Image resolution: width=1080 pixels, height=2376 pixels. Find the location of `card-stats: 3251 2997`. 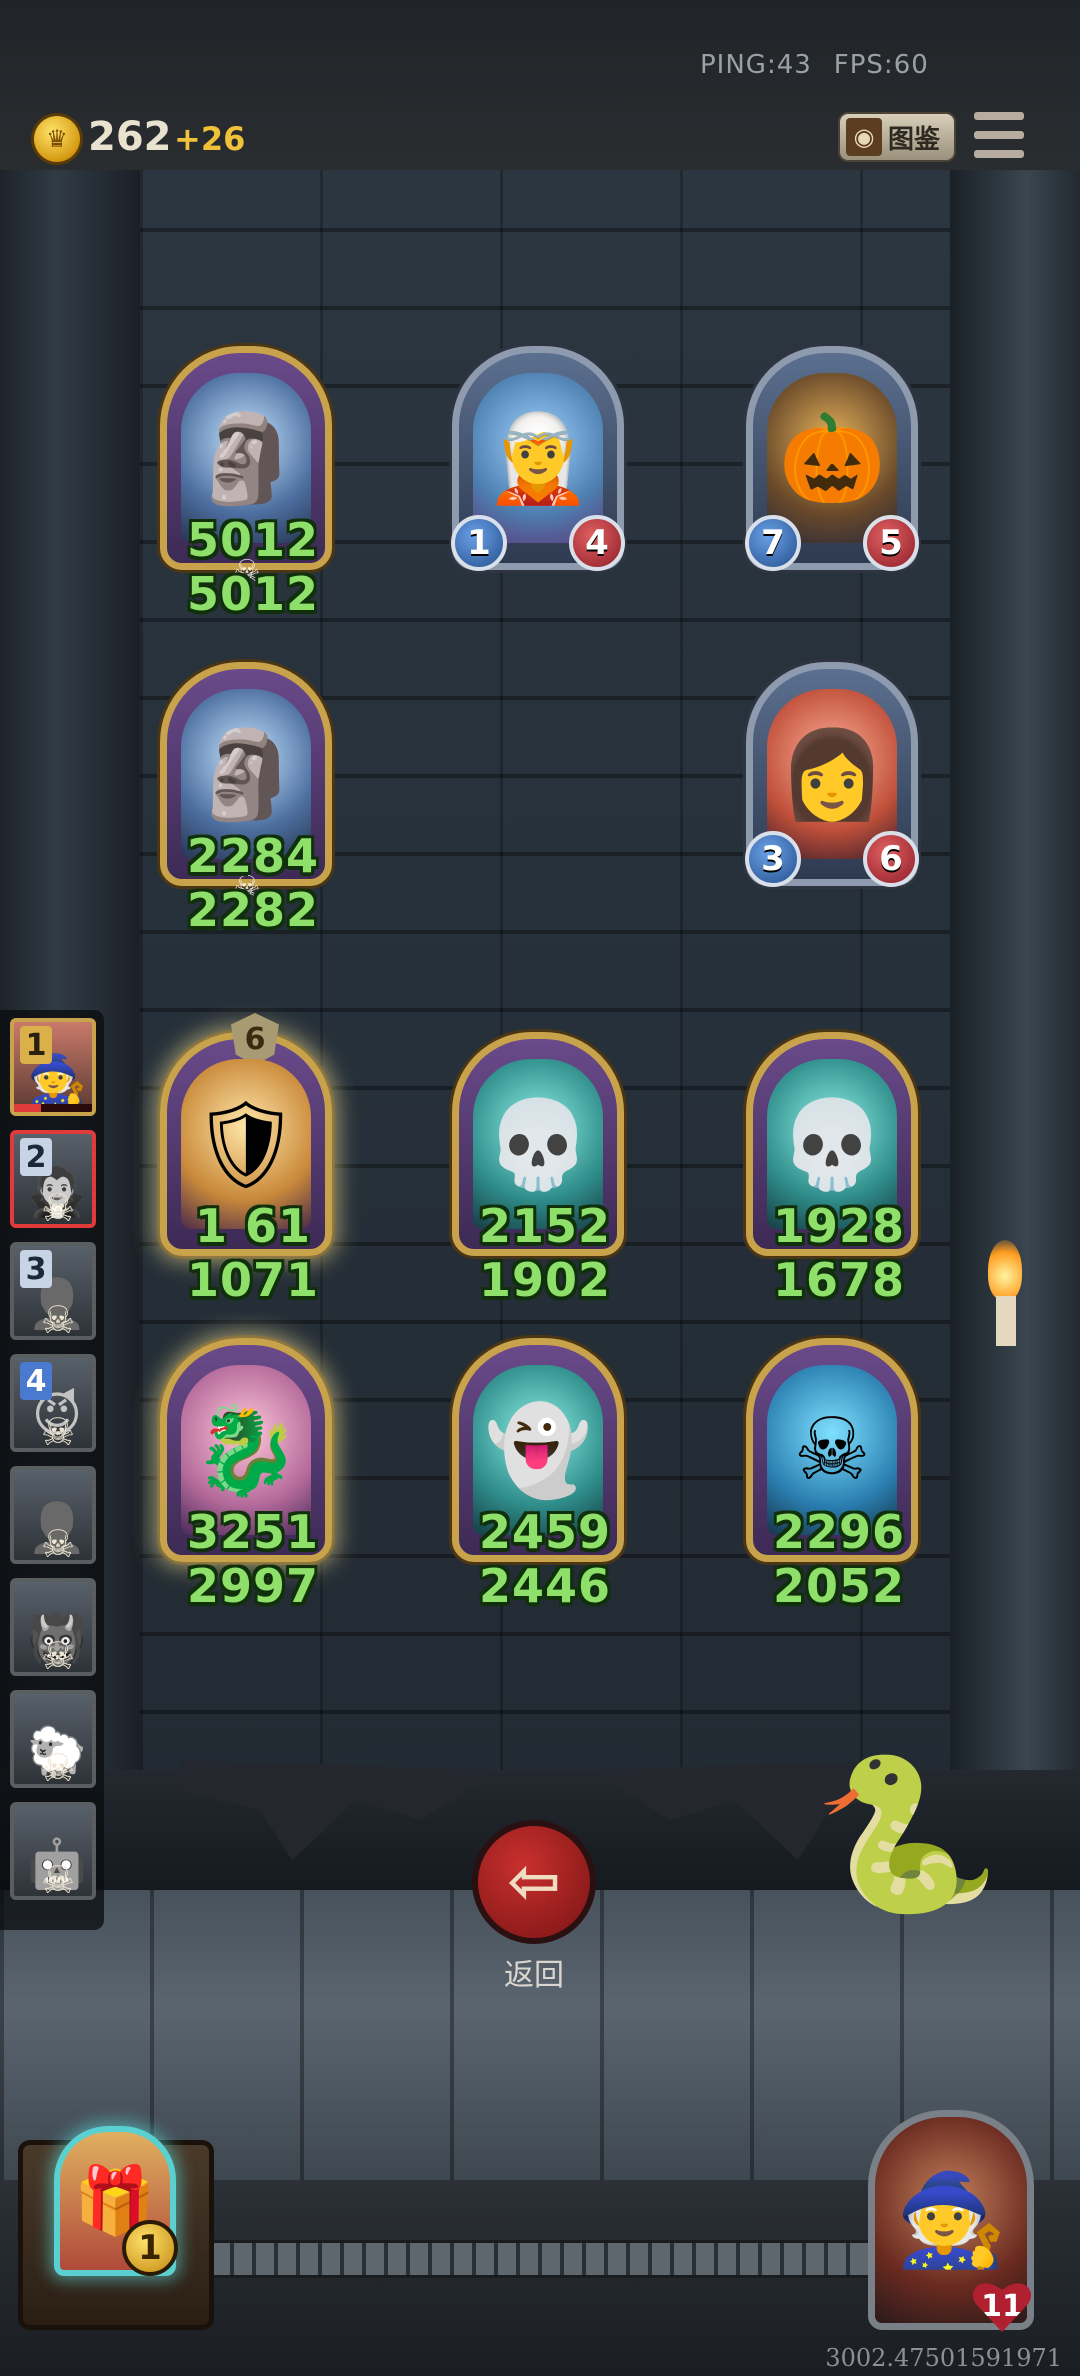

card-stats: 3251 2997 is located at coordinates (253, 1559).